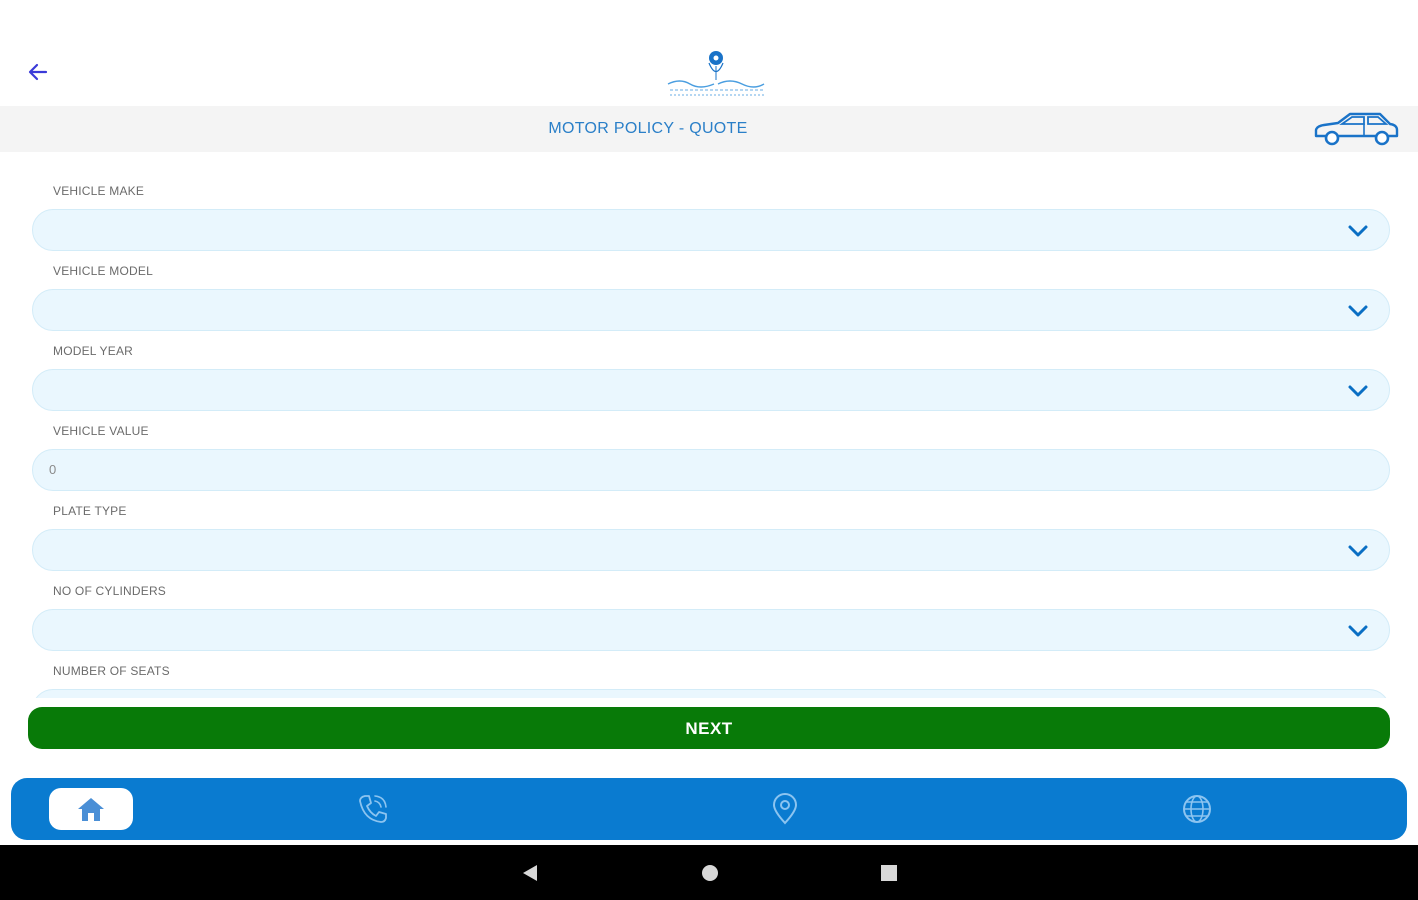 The width and height of the screenshot is (1418, 900). I want to click on nav-website, so click(1197, 809).